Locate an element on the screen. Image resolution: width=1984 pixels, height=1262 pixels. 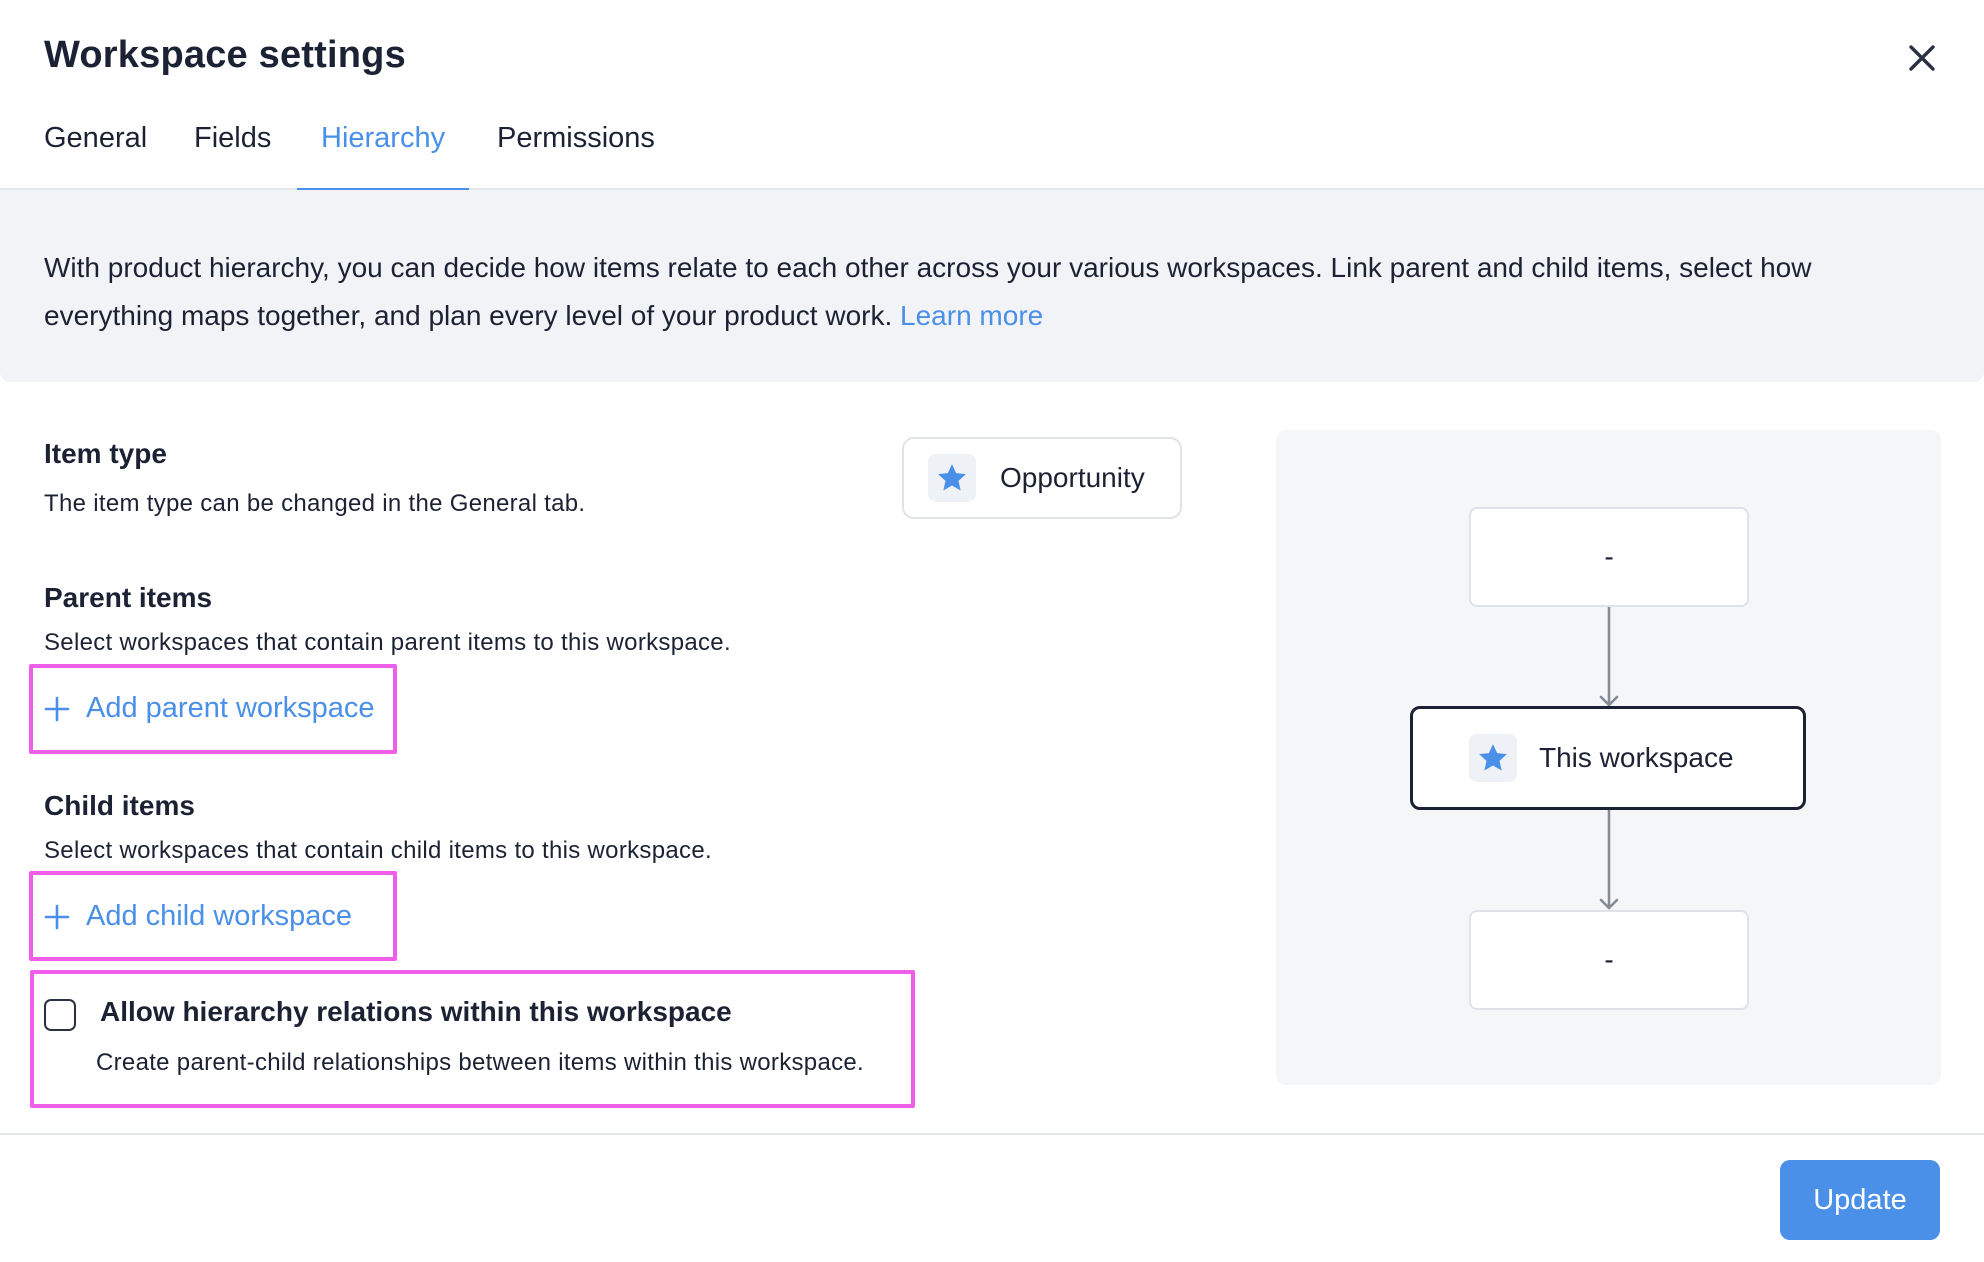
parent-items-title: Parent items is located at coordinates (128, 597).